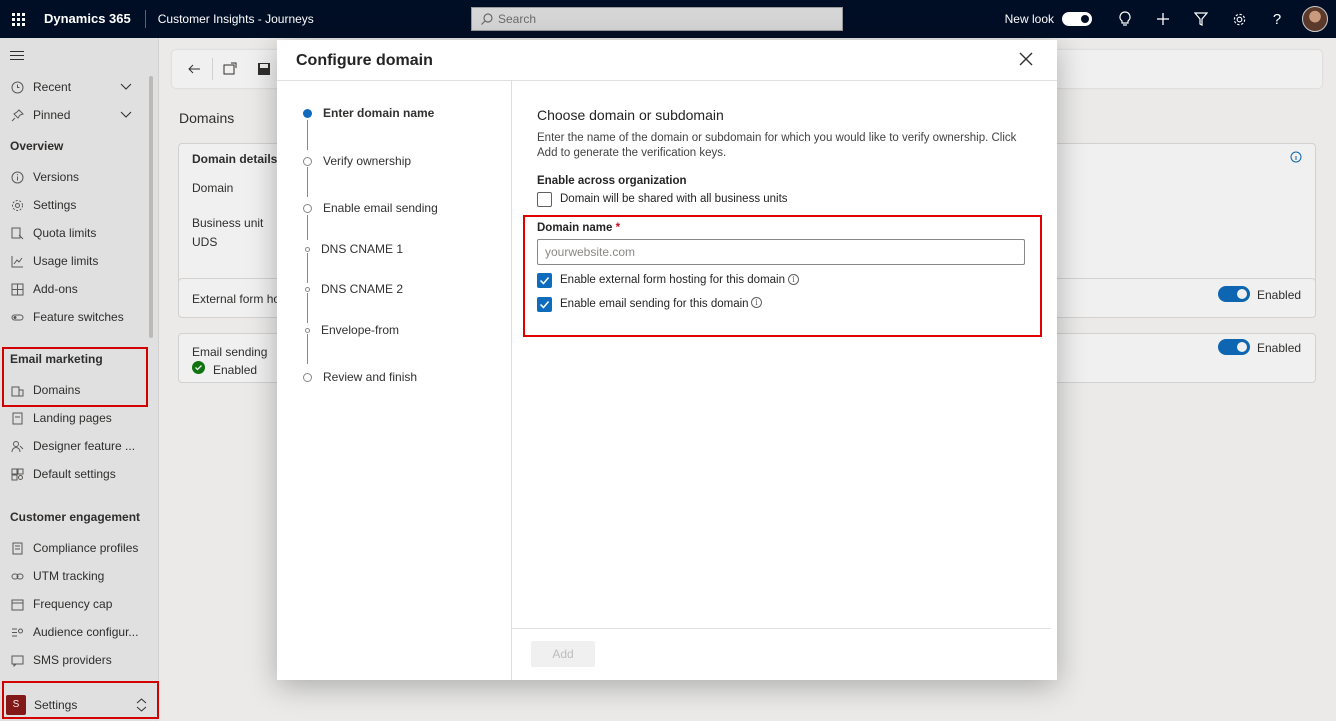 Image resolution: width=1336 pixels, height=721 pixels. Describe the element at coordinates (1239, 19) in the screenshot. I see `gear-icon` at that location.